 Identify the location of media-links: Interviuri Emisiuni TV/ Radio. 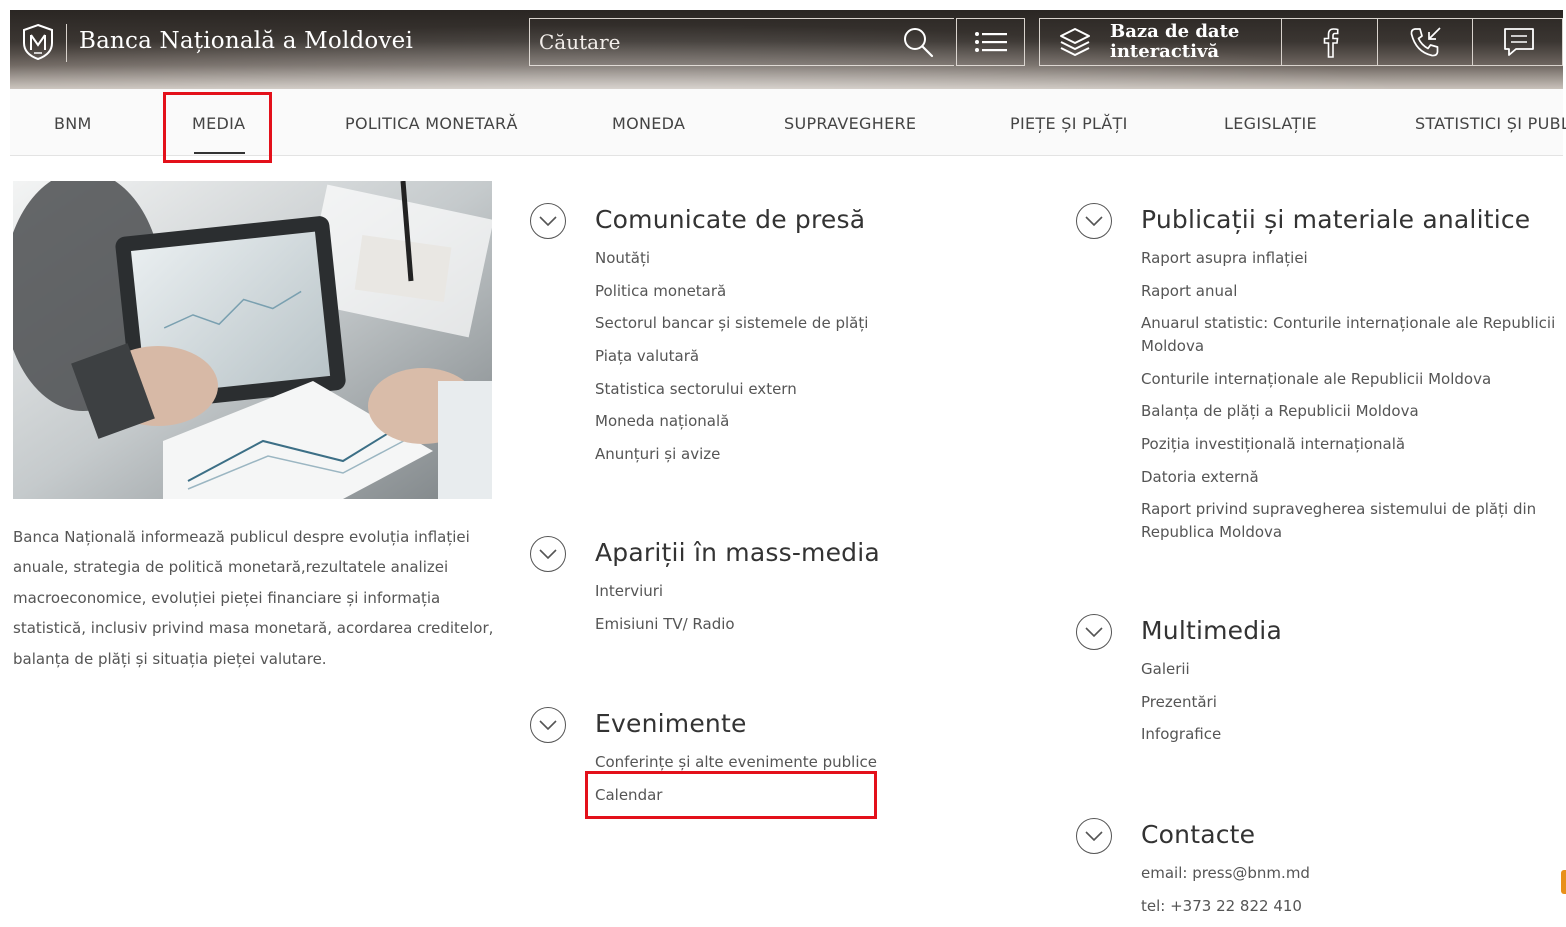
(665, 612).